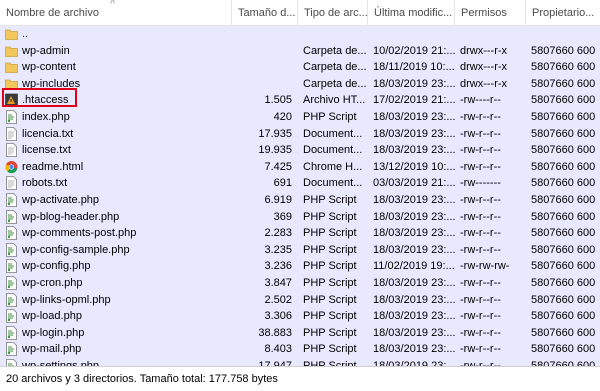 Image resolution: width=600 pixels, height=391 pixels. What do you see at coordinates (282, 117) in the screenshot?
I see `file-size: 420` at bounding box center [282, 117].